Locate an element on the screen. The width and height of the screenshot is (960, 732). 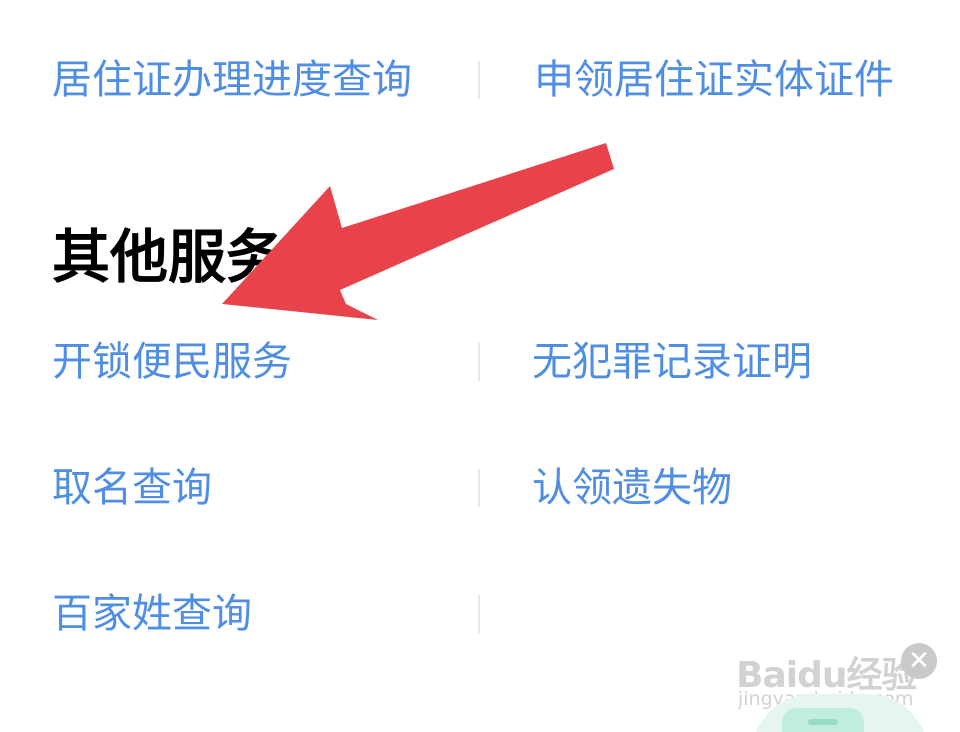
assistant-icon is located at coordinates (823, 720).